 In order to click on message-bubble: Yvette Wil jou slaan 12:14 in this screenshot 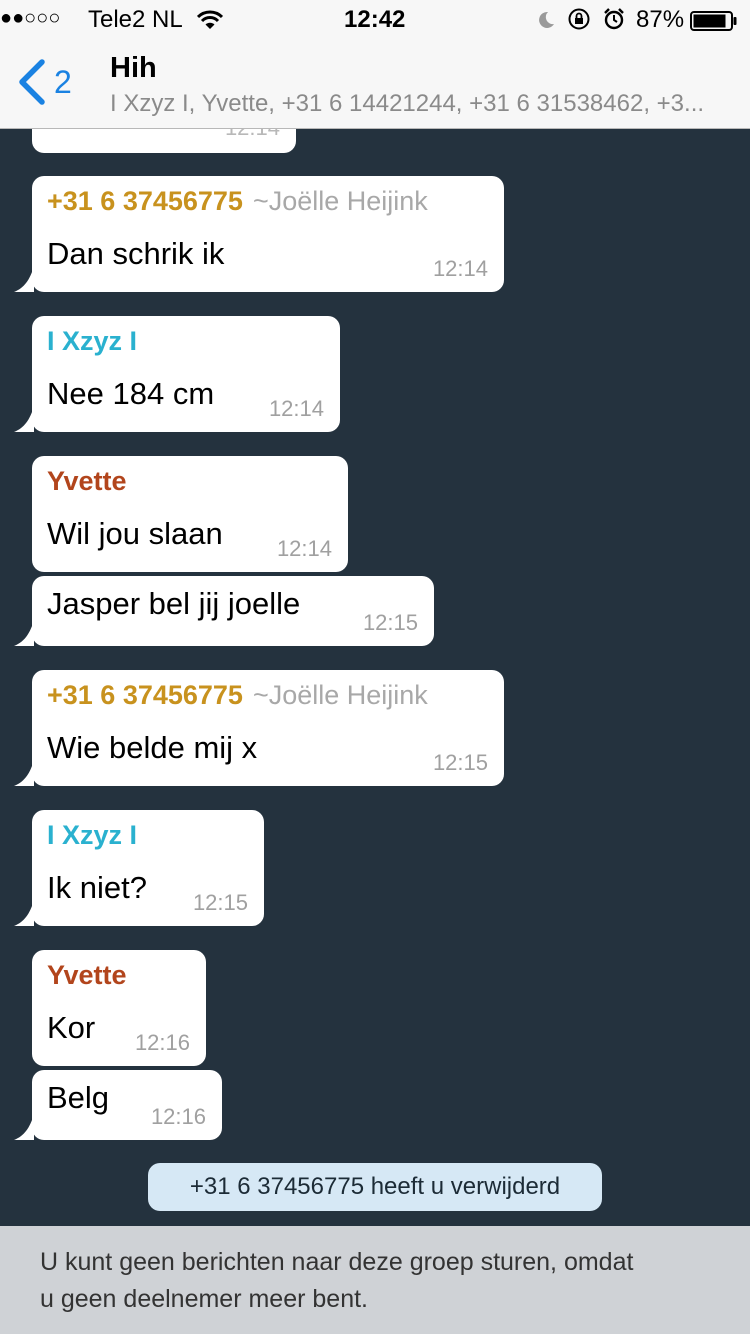, I will do `click(190, 514)`.